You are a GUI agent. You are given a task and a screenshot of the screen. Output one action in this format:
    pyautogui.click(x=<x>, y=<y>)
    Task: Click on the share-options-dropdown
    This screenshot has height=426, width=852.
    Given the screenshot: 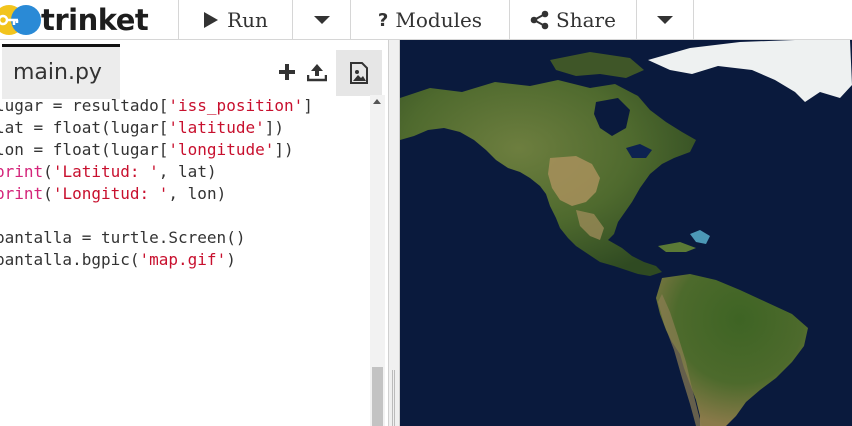 What is the action you would take?
    pyautogui.click(x=665, y=20)
    